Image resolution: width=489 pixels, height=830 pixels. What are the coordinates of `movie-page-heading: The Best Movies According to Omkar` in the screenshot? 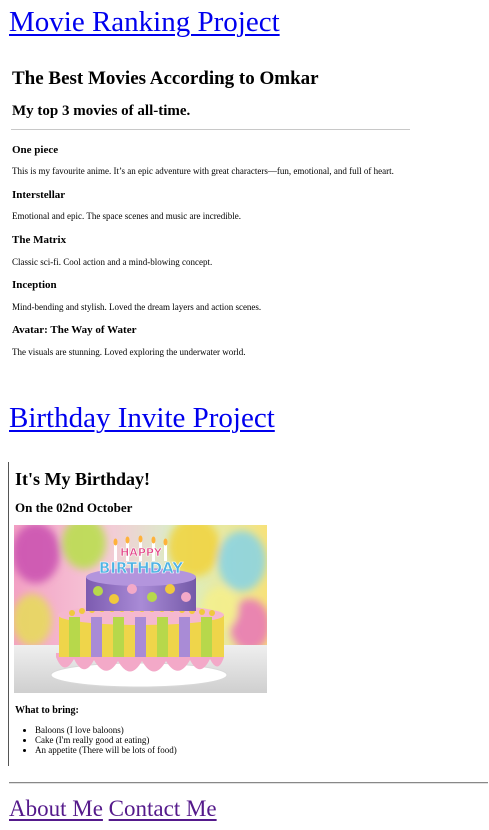 It's located at (165, 78).